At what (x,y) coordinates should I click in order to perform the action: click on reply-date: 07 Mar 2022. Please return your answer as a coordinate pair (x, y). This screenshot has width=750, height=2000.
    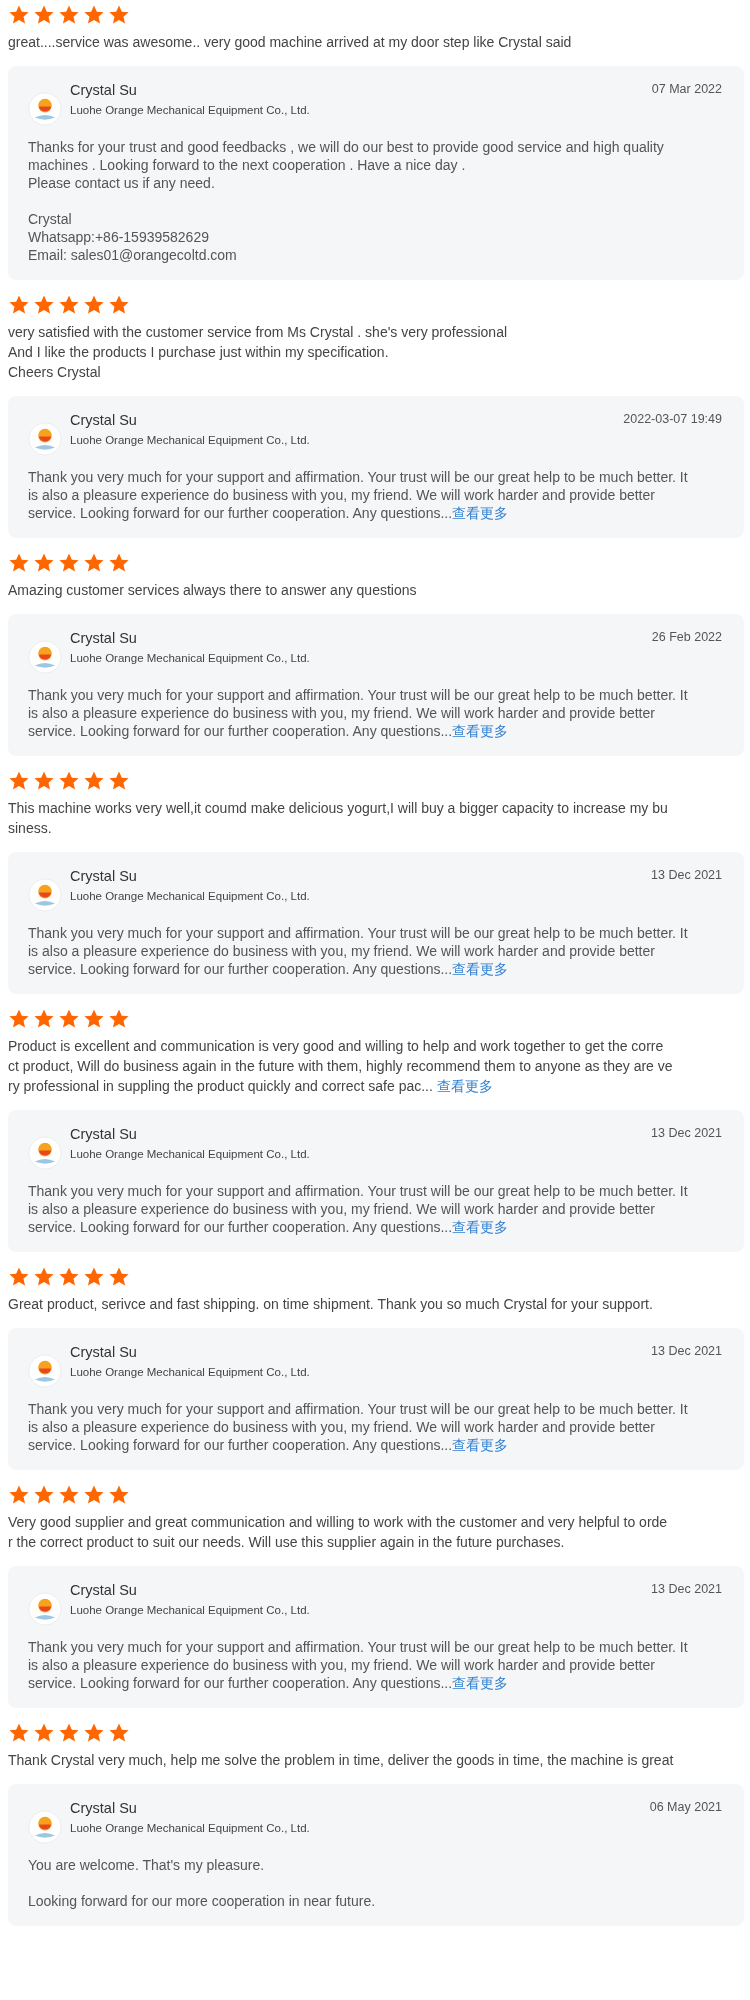
    Looking at the image, I should click on (686, 89).